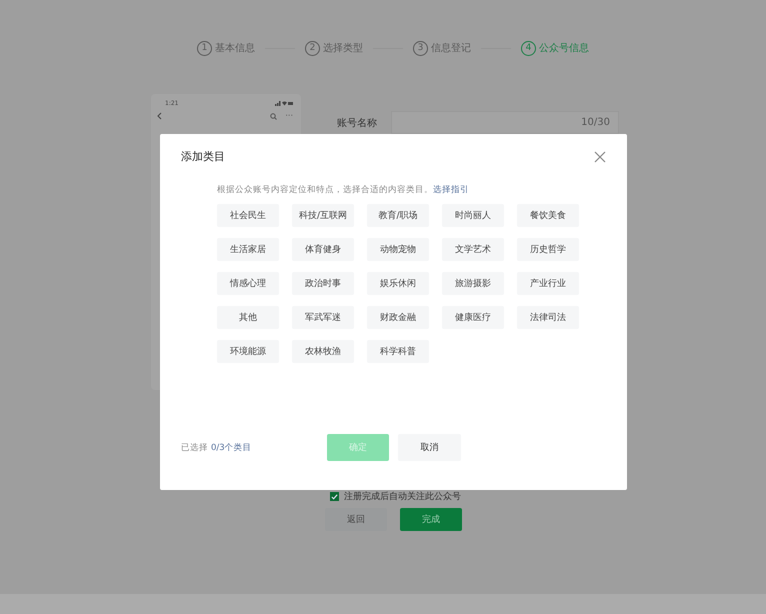  Describe the element at coordinates (203, 156) in the screenshot. I see `dialog-title: 添加类目` at that location.